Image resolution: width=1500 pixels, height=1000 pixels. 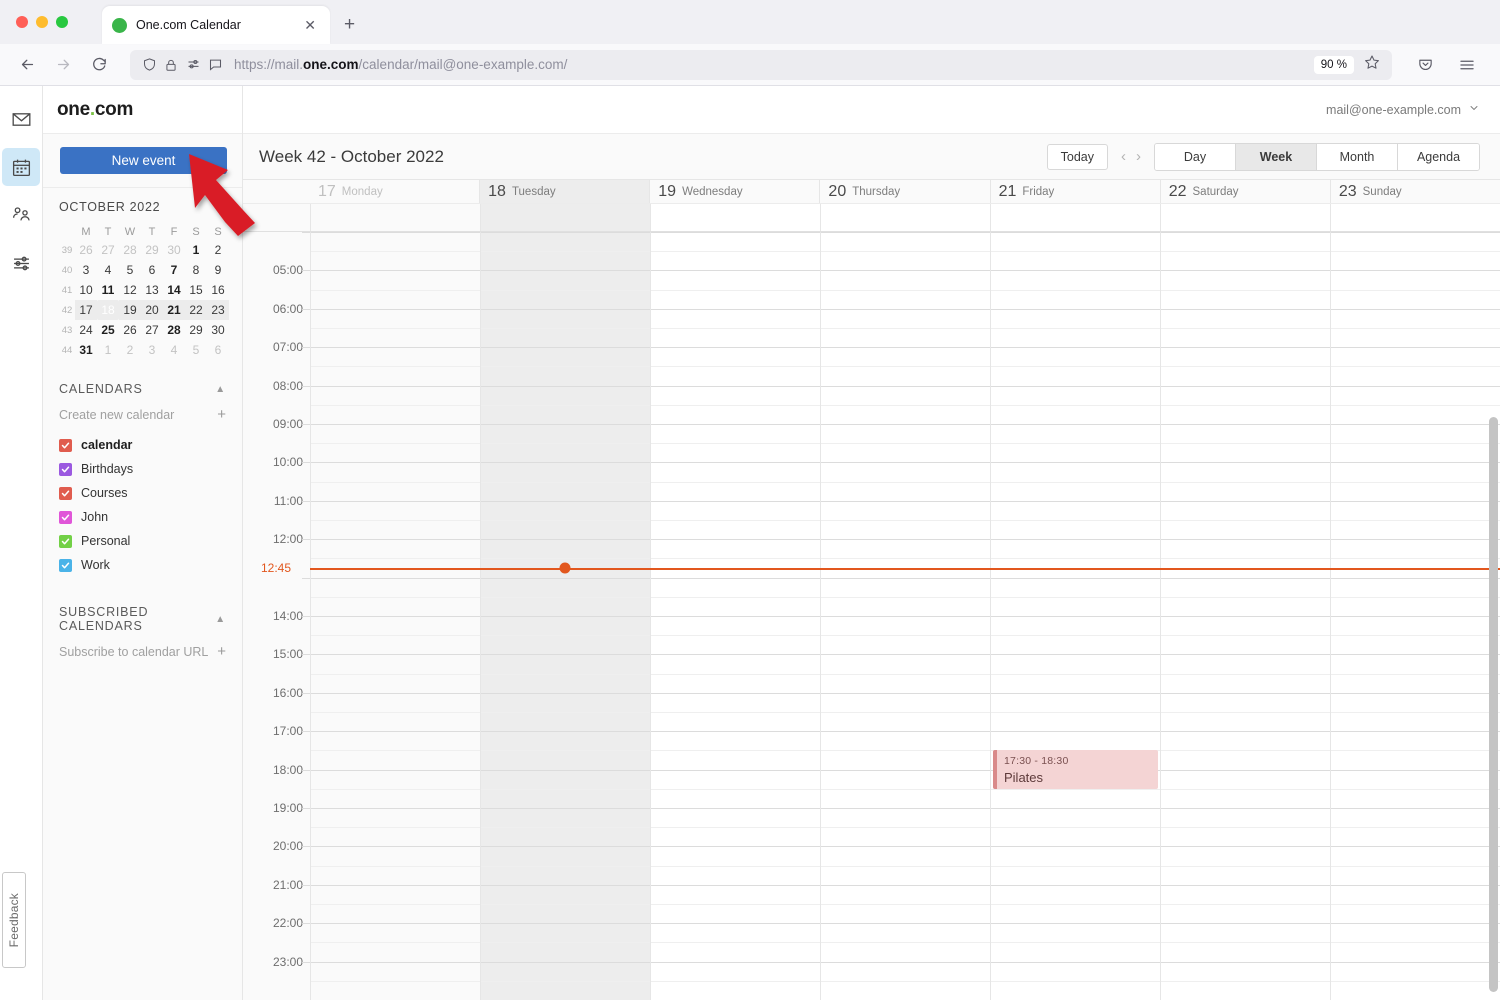 What do you see at coordinates (152, 310) in the screenshot?
I see `mini-calendar-day: 20` at bounding box center [152, 310].